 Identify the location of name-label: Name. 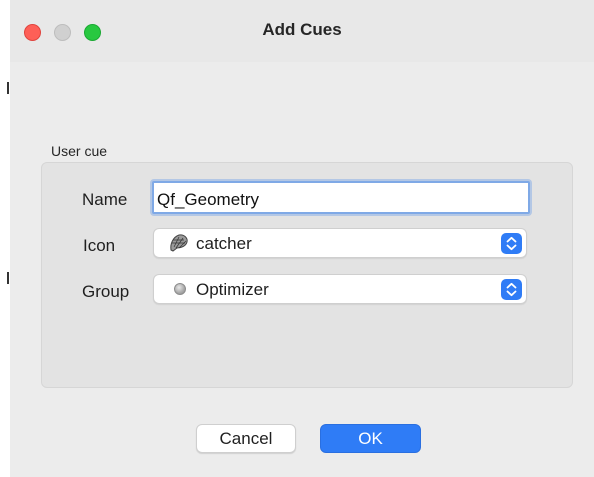
(105, 199).